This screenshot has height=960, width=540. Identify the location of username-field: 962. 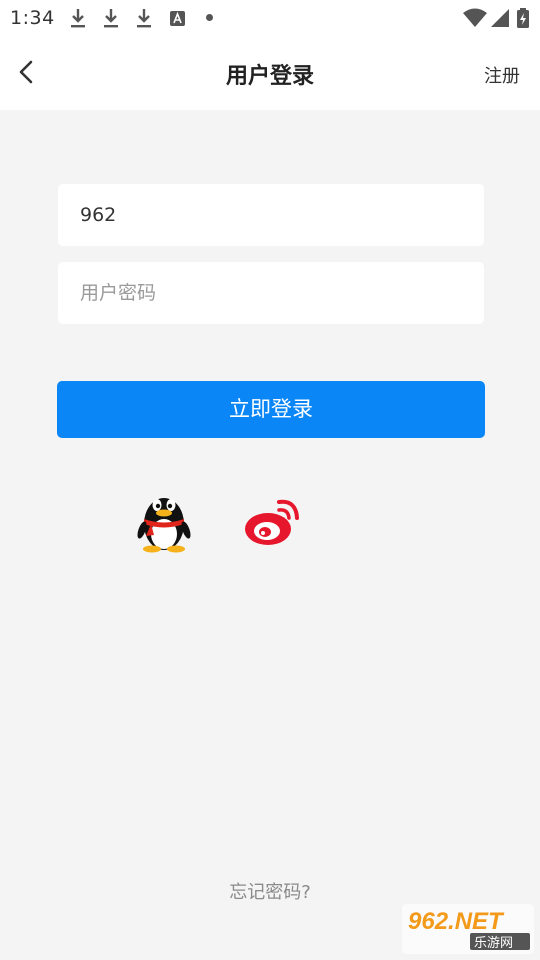
(271, 215).